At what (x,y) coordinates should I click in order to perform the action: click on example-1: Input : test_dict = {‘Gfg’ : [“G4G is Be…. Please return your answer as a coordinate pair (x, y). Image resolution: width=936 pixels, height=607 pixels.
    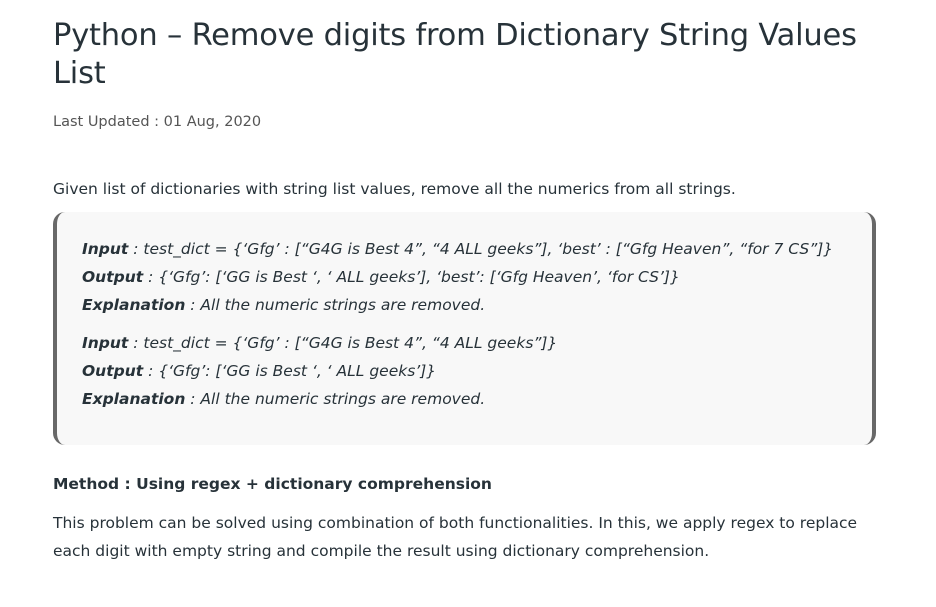
    Looking at the image, I should click on (477, 277).